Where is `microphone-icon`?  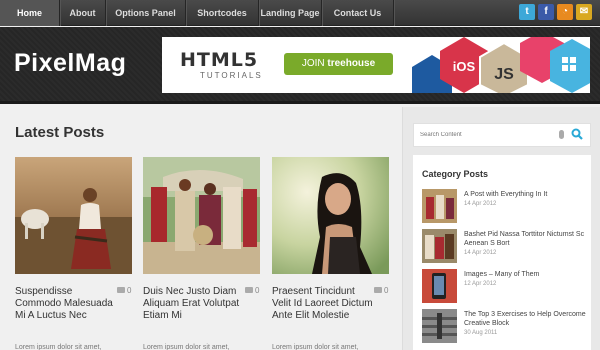
microphone-icon is located at coordinates (561, 134).